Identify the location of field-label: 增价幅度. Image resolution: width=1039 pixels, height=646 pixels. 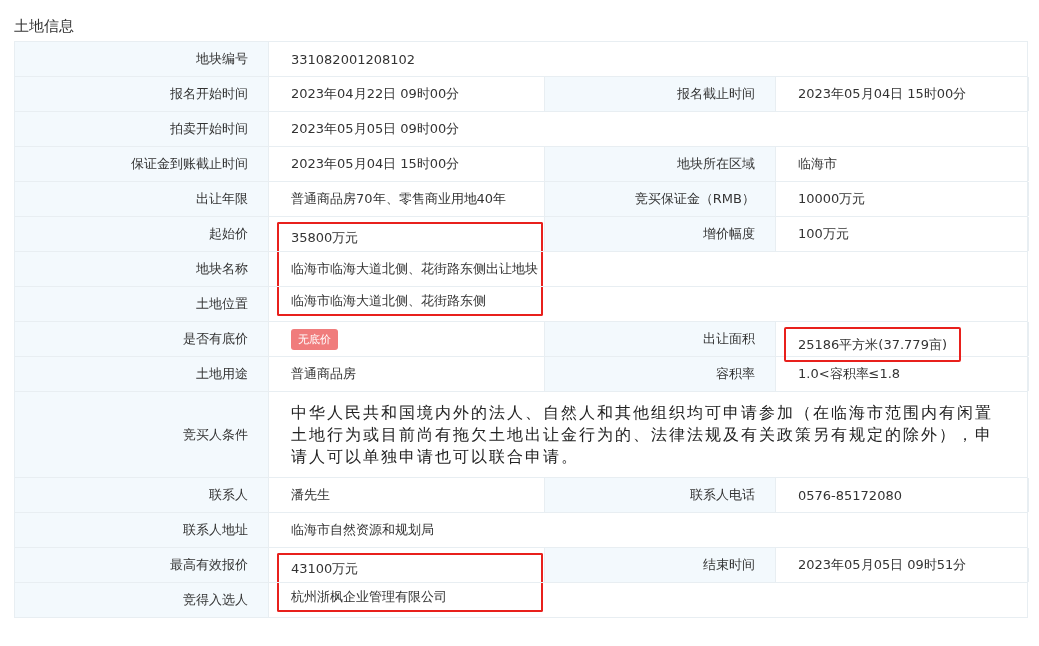
(660, 234).